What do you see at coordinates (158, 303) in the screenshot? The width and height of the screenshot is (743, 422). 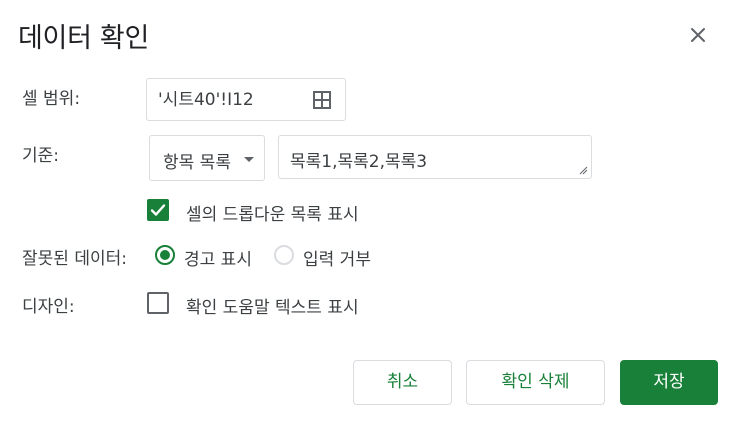 I see `help-text-checkbox` at bounding box center [158, 303].